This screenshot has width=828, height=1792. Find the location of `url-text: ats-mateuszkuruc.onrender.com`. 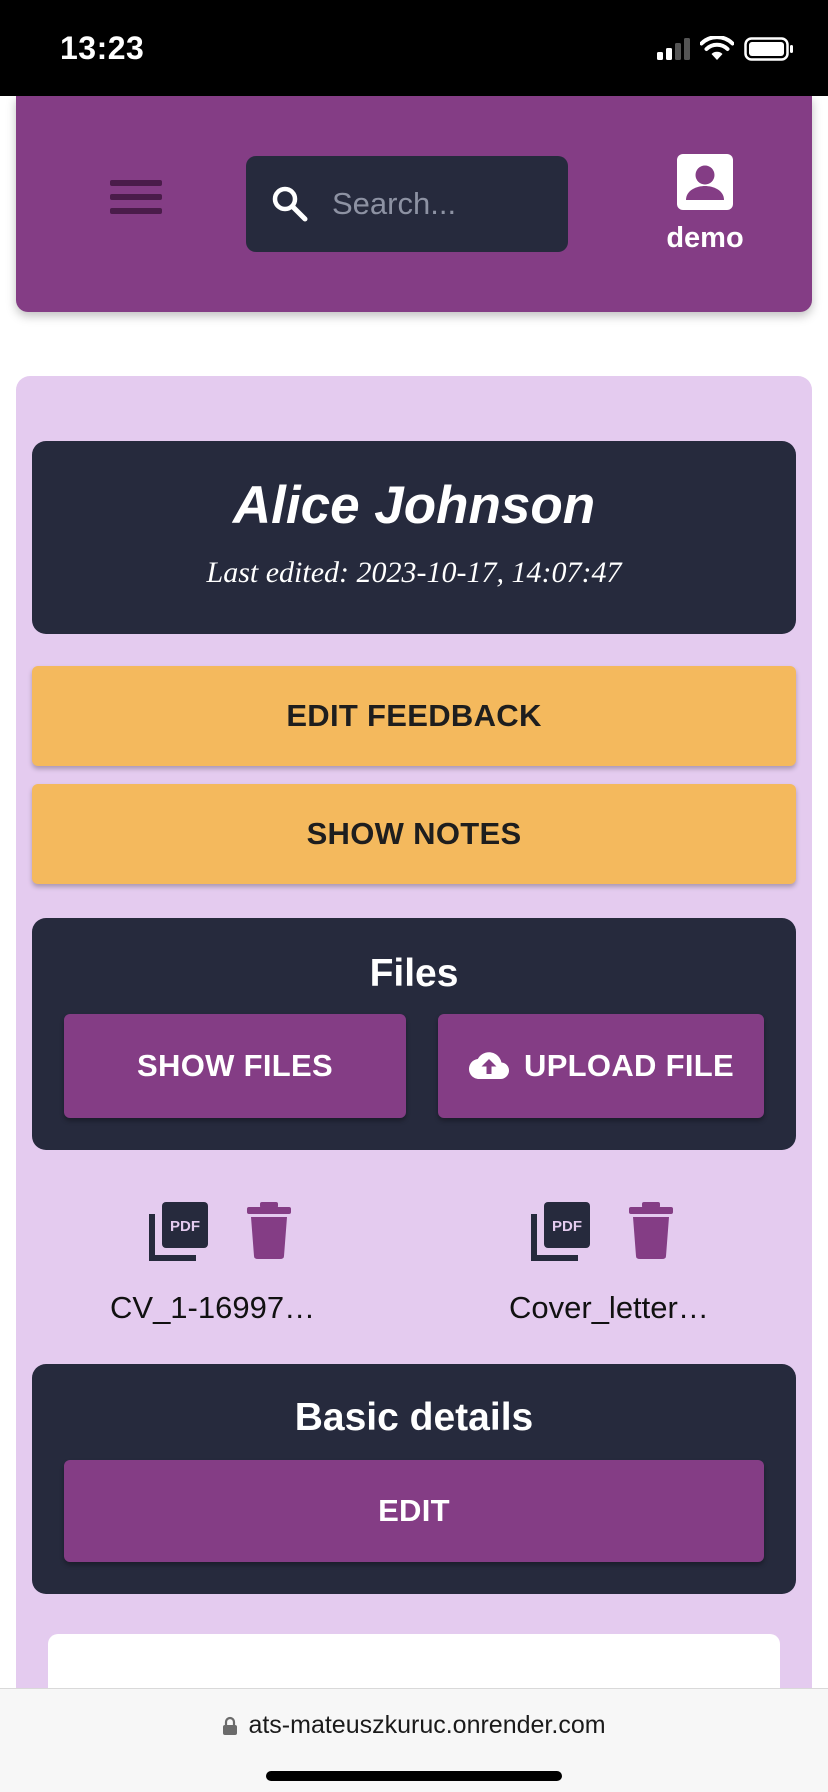

url-text: ats-mateuszkuruc.onrender.com is located at coordinates (427, 1725).